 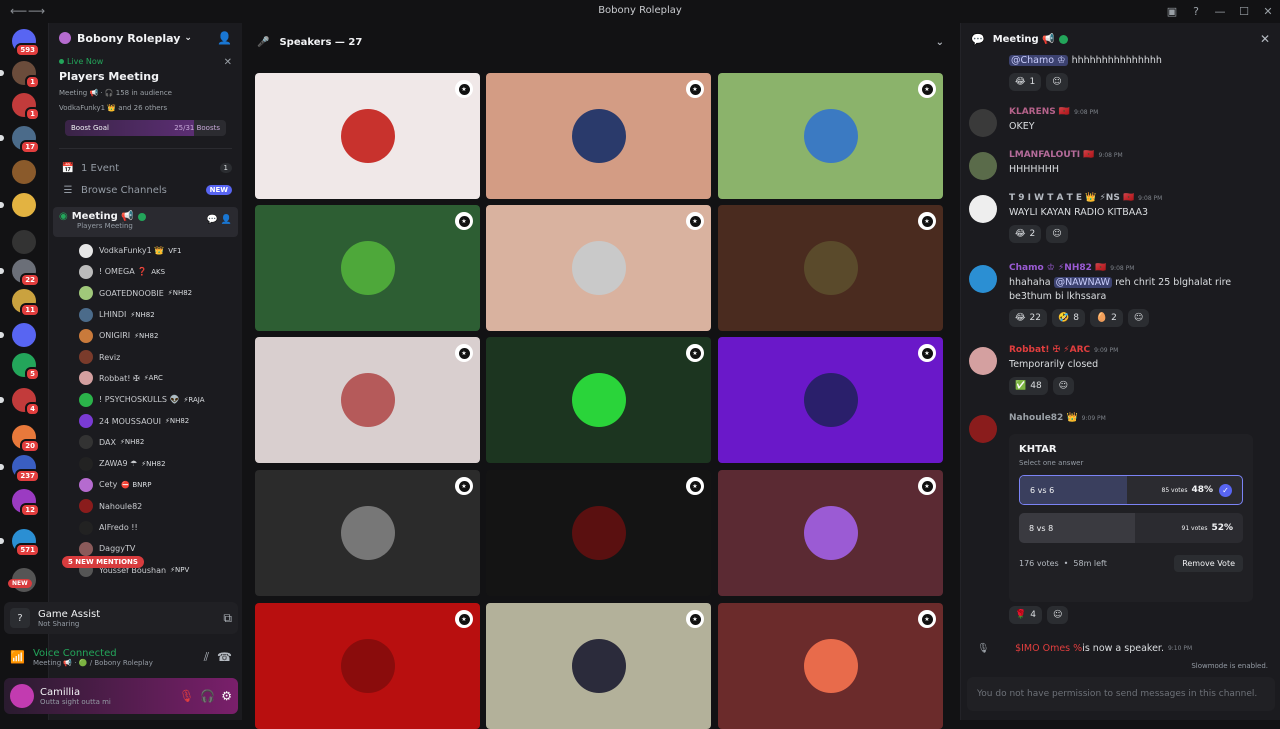 I want to click on close-window-button: ✕, so click(x=1268, y=11).